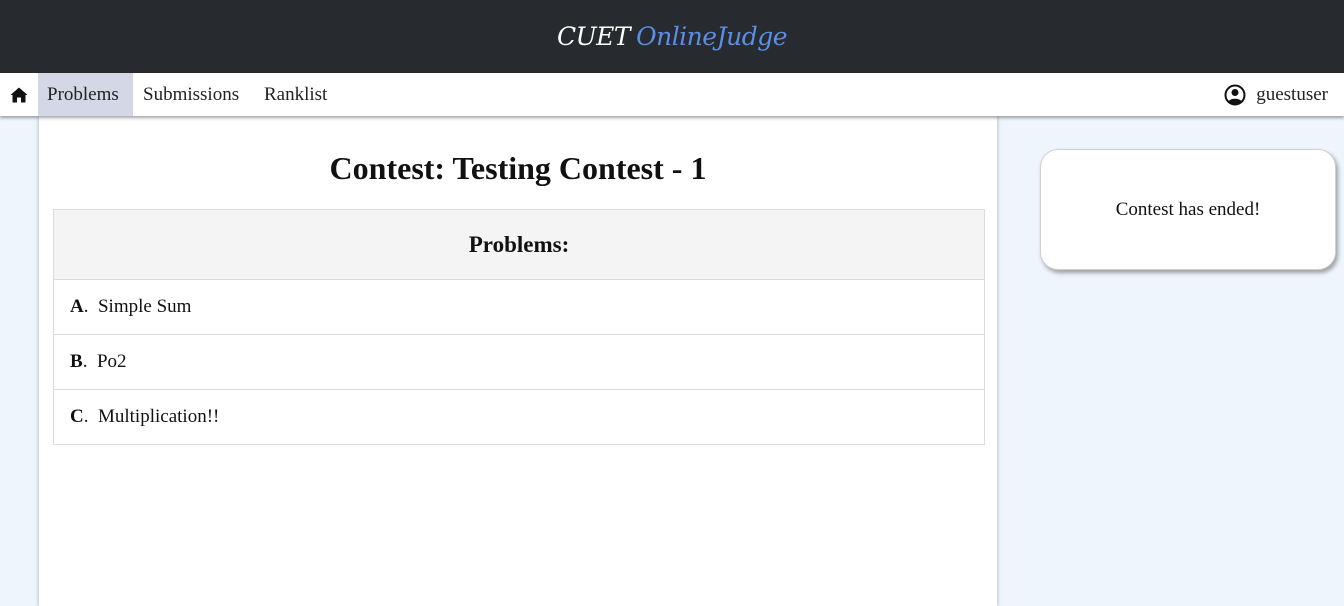 The width and height of the screenshot is (1344, 606). I want to click on logo-part-cuet: CUET, so click(593, 36).